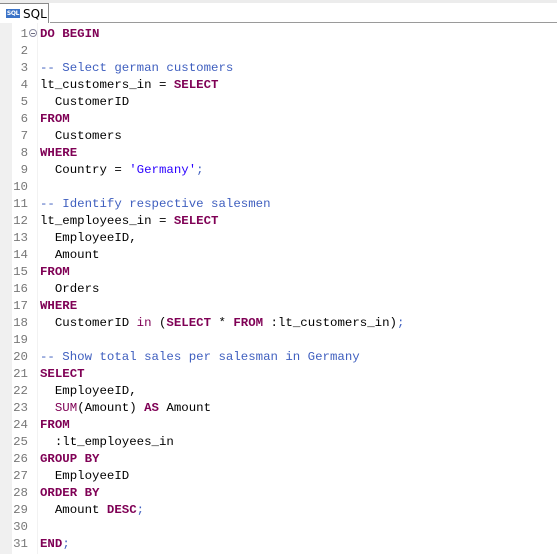 Image resolution: width=557 pixels, height=554 pixels. What do you see at coordinates (13, 13) in the screenshot?
I see `sql-file-icon: SQL` at bounding box center [13, 13].